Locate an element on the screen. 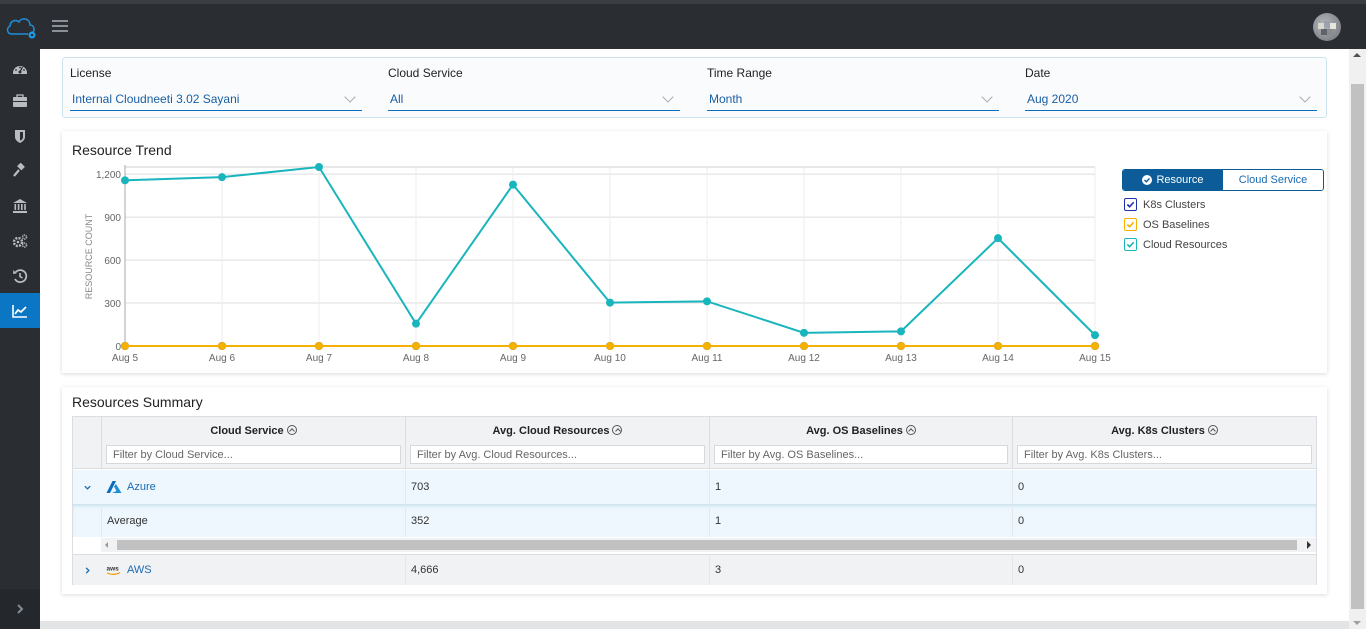 The width and height of the screenshot is (1366, 629). time-range-filter: Time Range Month is located at coordinates (859, 88).